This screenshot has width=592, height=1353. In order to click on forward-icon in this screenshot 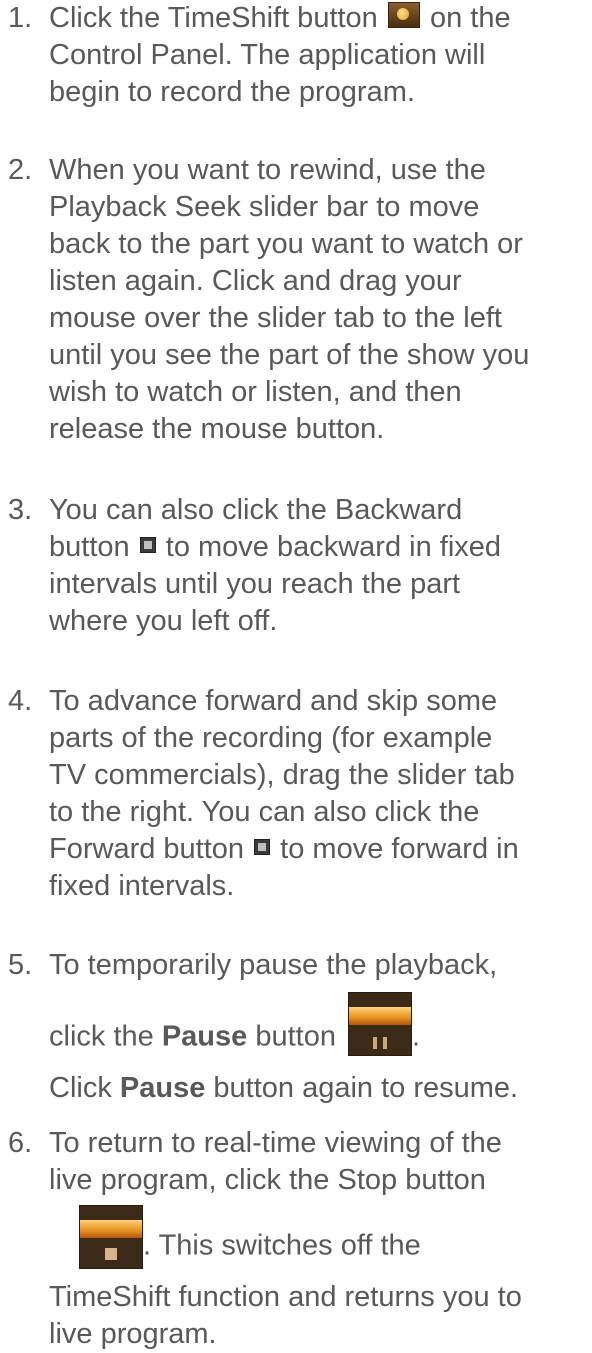, I will do `click(262, 847)`.